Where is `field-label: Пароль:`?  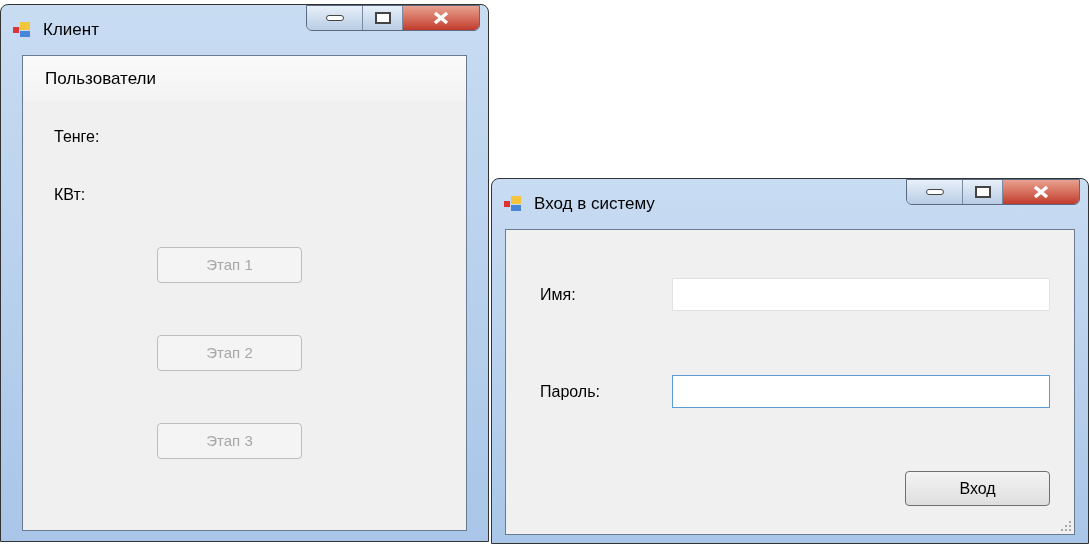
field-label: Пароль: is located at coordinates (570, 391).